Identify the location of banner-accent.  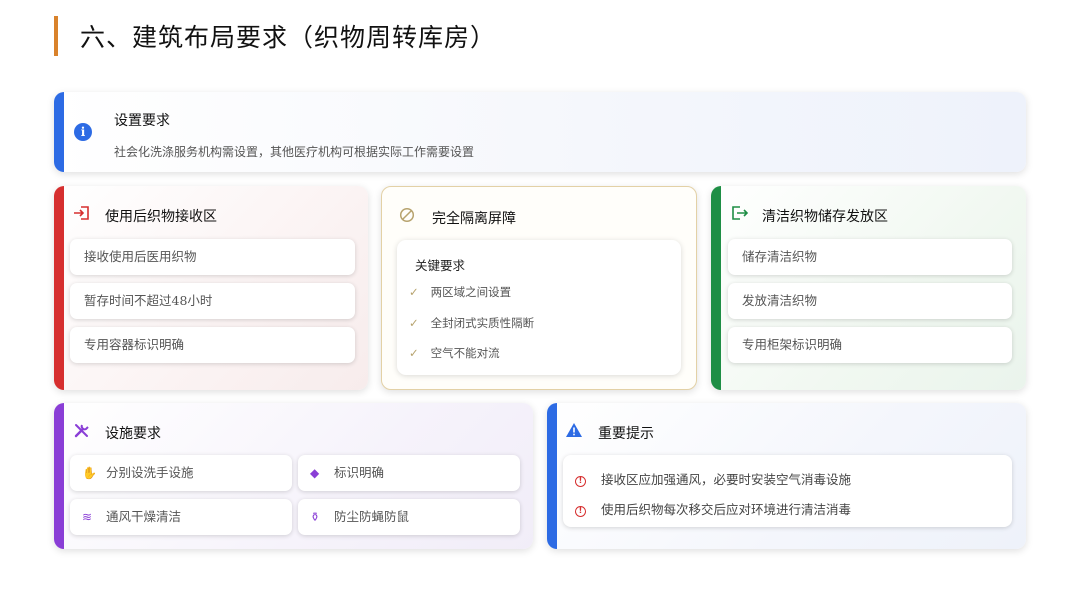
(59, 132).